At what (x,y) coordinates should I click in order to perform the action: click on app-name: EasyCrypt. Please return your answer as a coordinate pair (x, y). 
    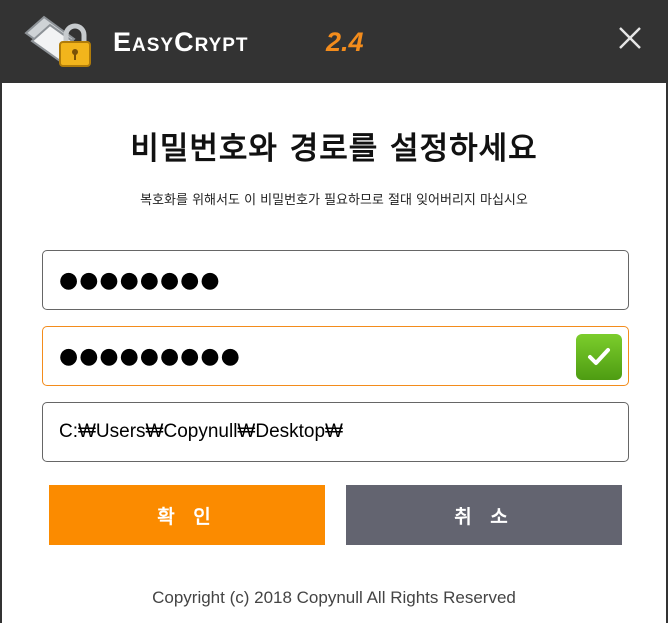
    Looking at the image, I should click on (181, 42).